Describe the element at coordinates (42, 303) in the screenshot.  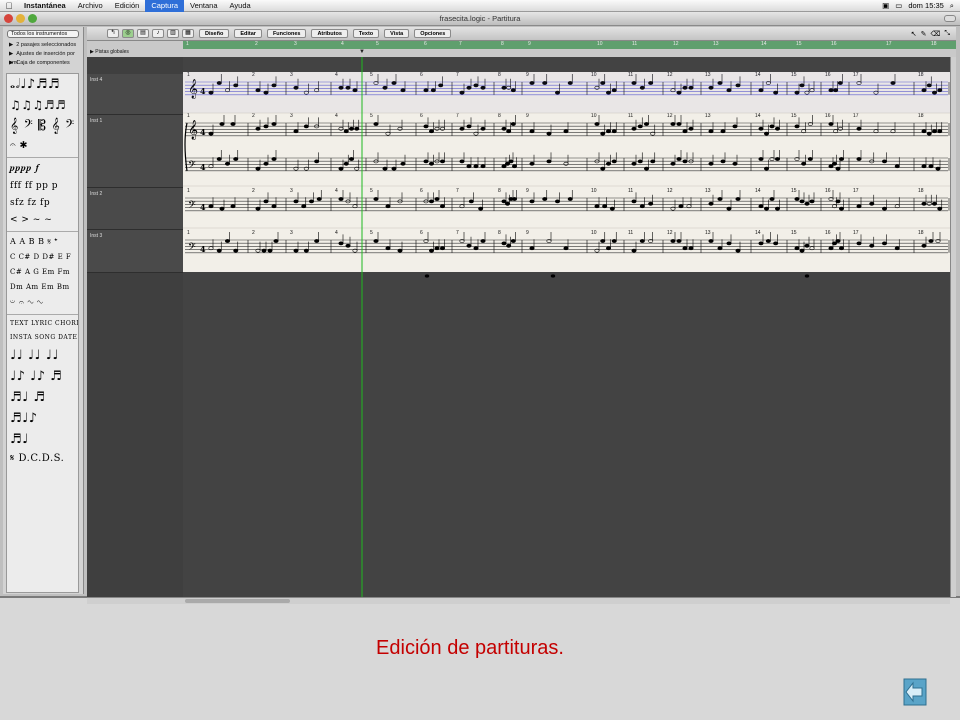
I see `palette-row: 𝄑 𝄐 ∿ ∿` at that location.